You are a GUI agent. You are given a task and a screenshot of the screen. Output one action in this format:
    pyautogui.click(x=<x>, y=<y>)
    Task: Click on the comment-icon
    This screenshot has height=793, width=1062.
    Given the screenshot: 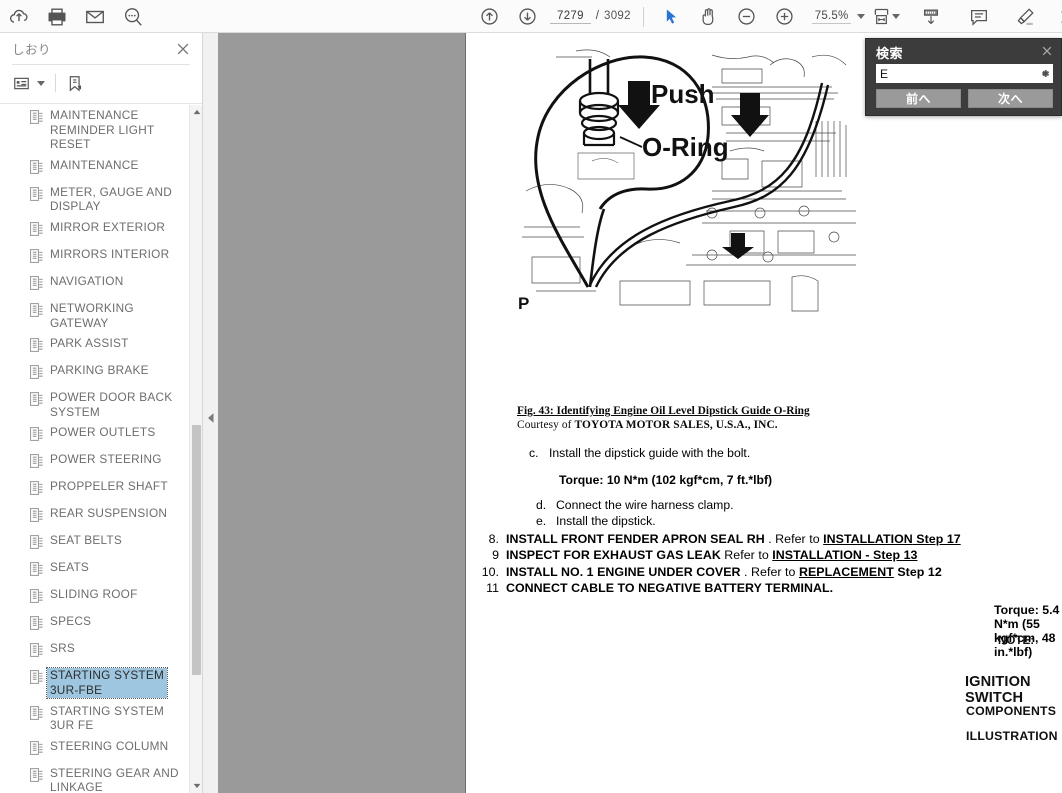 What is the action you would take?
    pyautogui.click(x=979, y=16)
    